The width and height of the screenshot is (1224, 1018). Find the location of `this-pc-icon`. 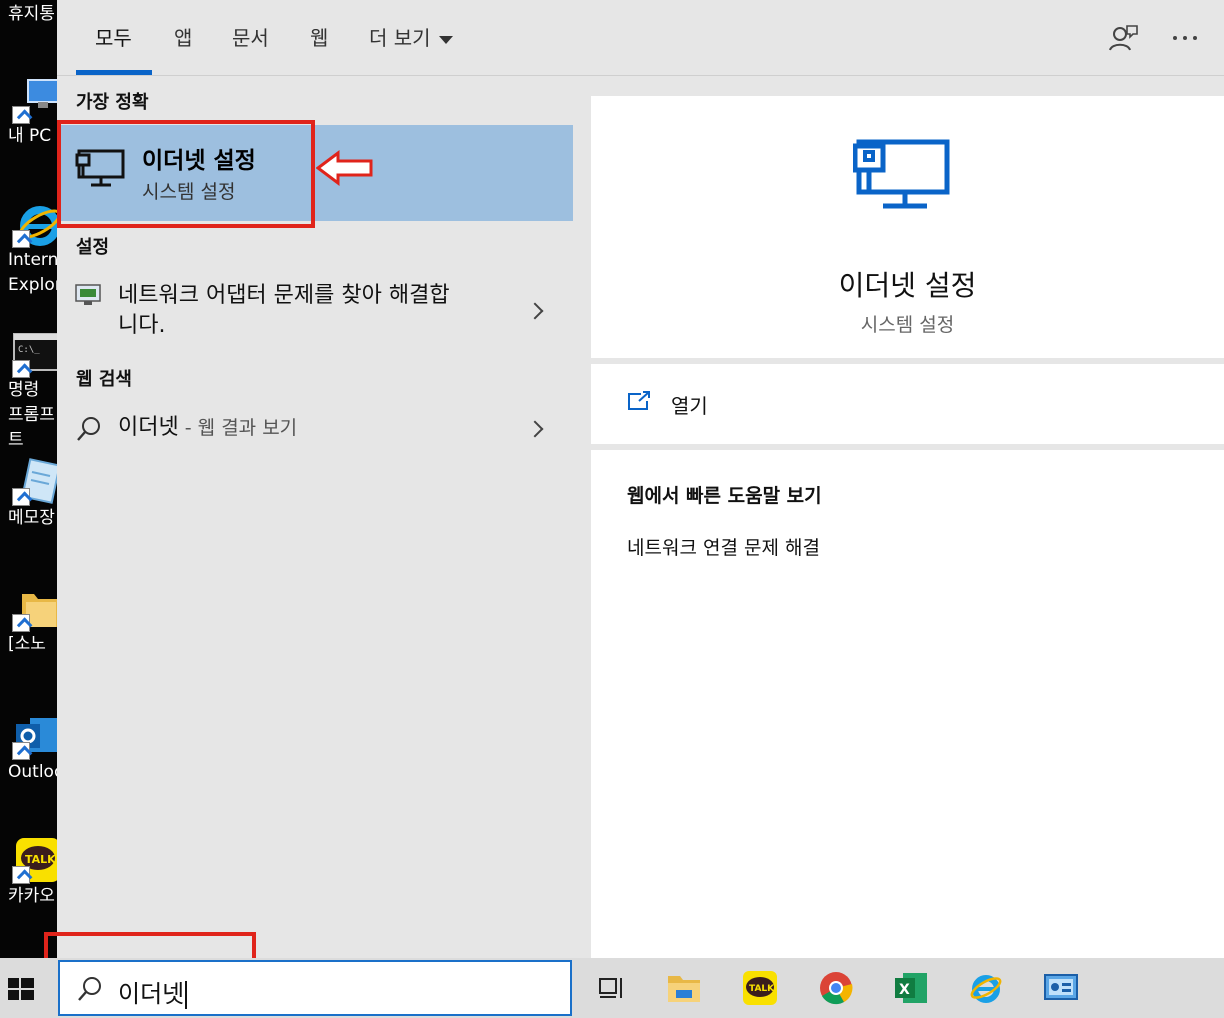

this-pc-icon is located at coordinates (34, 100).